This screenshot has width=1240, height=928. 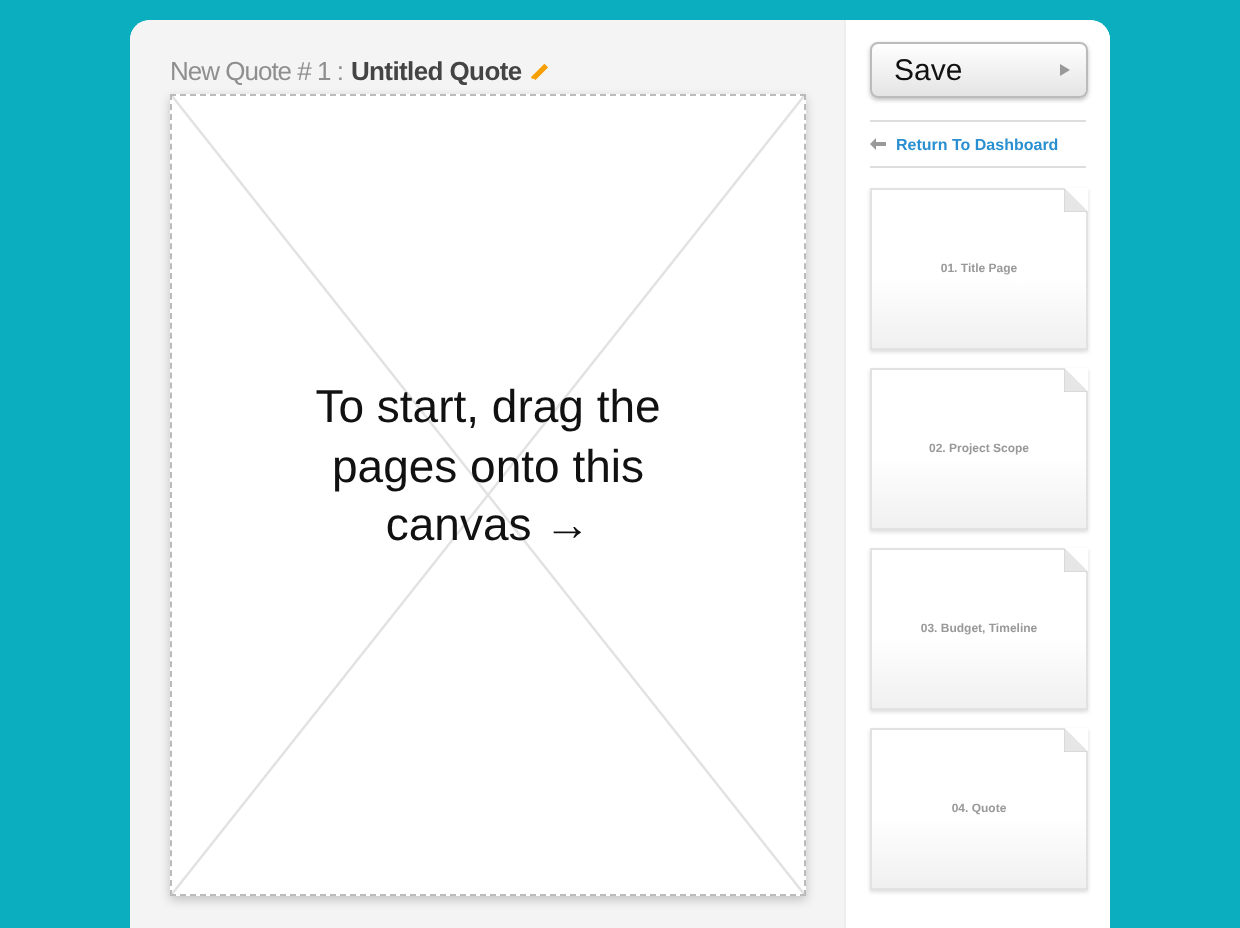 I want to click on quote-title: Untitled Quote, so click(x=436, y=71).